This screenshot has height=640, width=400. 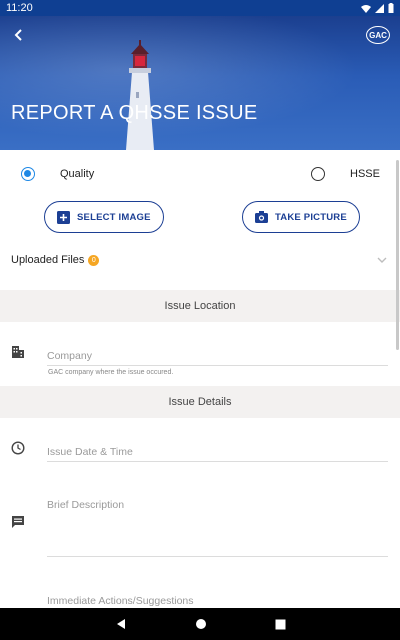 I want to click on lighthouse-image, so click(x=140, y=95).